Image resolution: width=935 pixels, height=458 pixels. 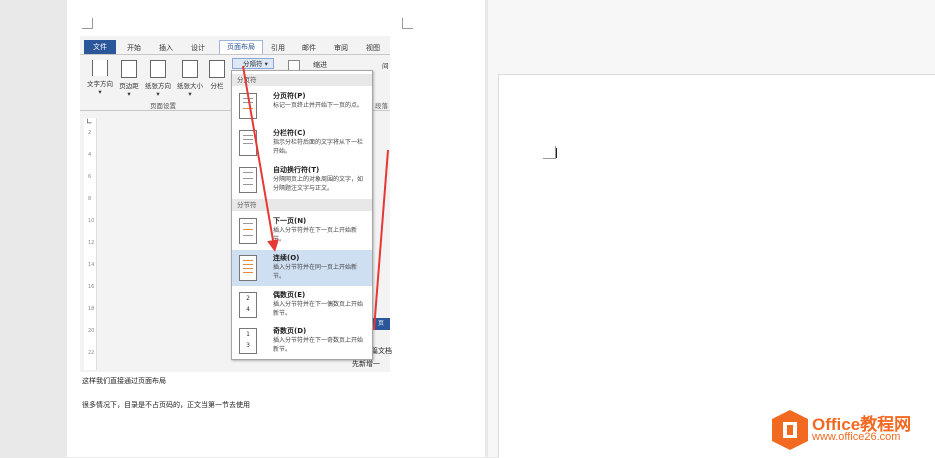 I want to click on menu-item-desc: 插入分节符并在下一偶数页上开始新节。, so click(x=318, y=309).